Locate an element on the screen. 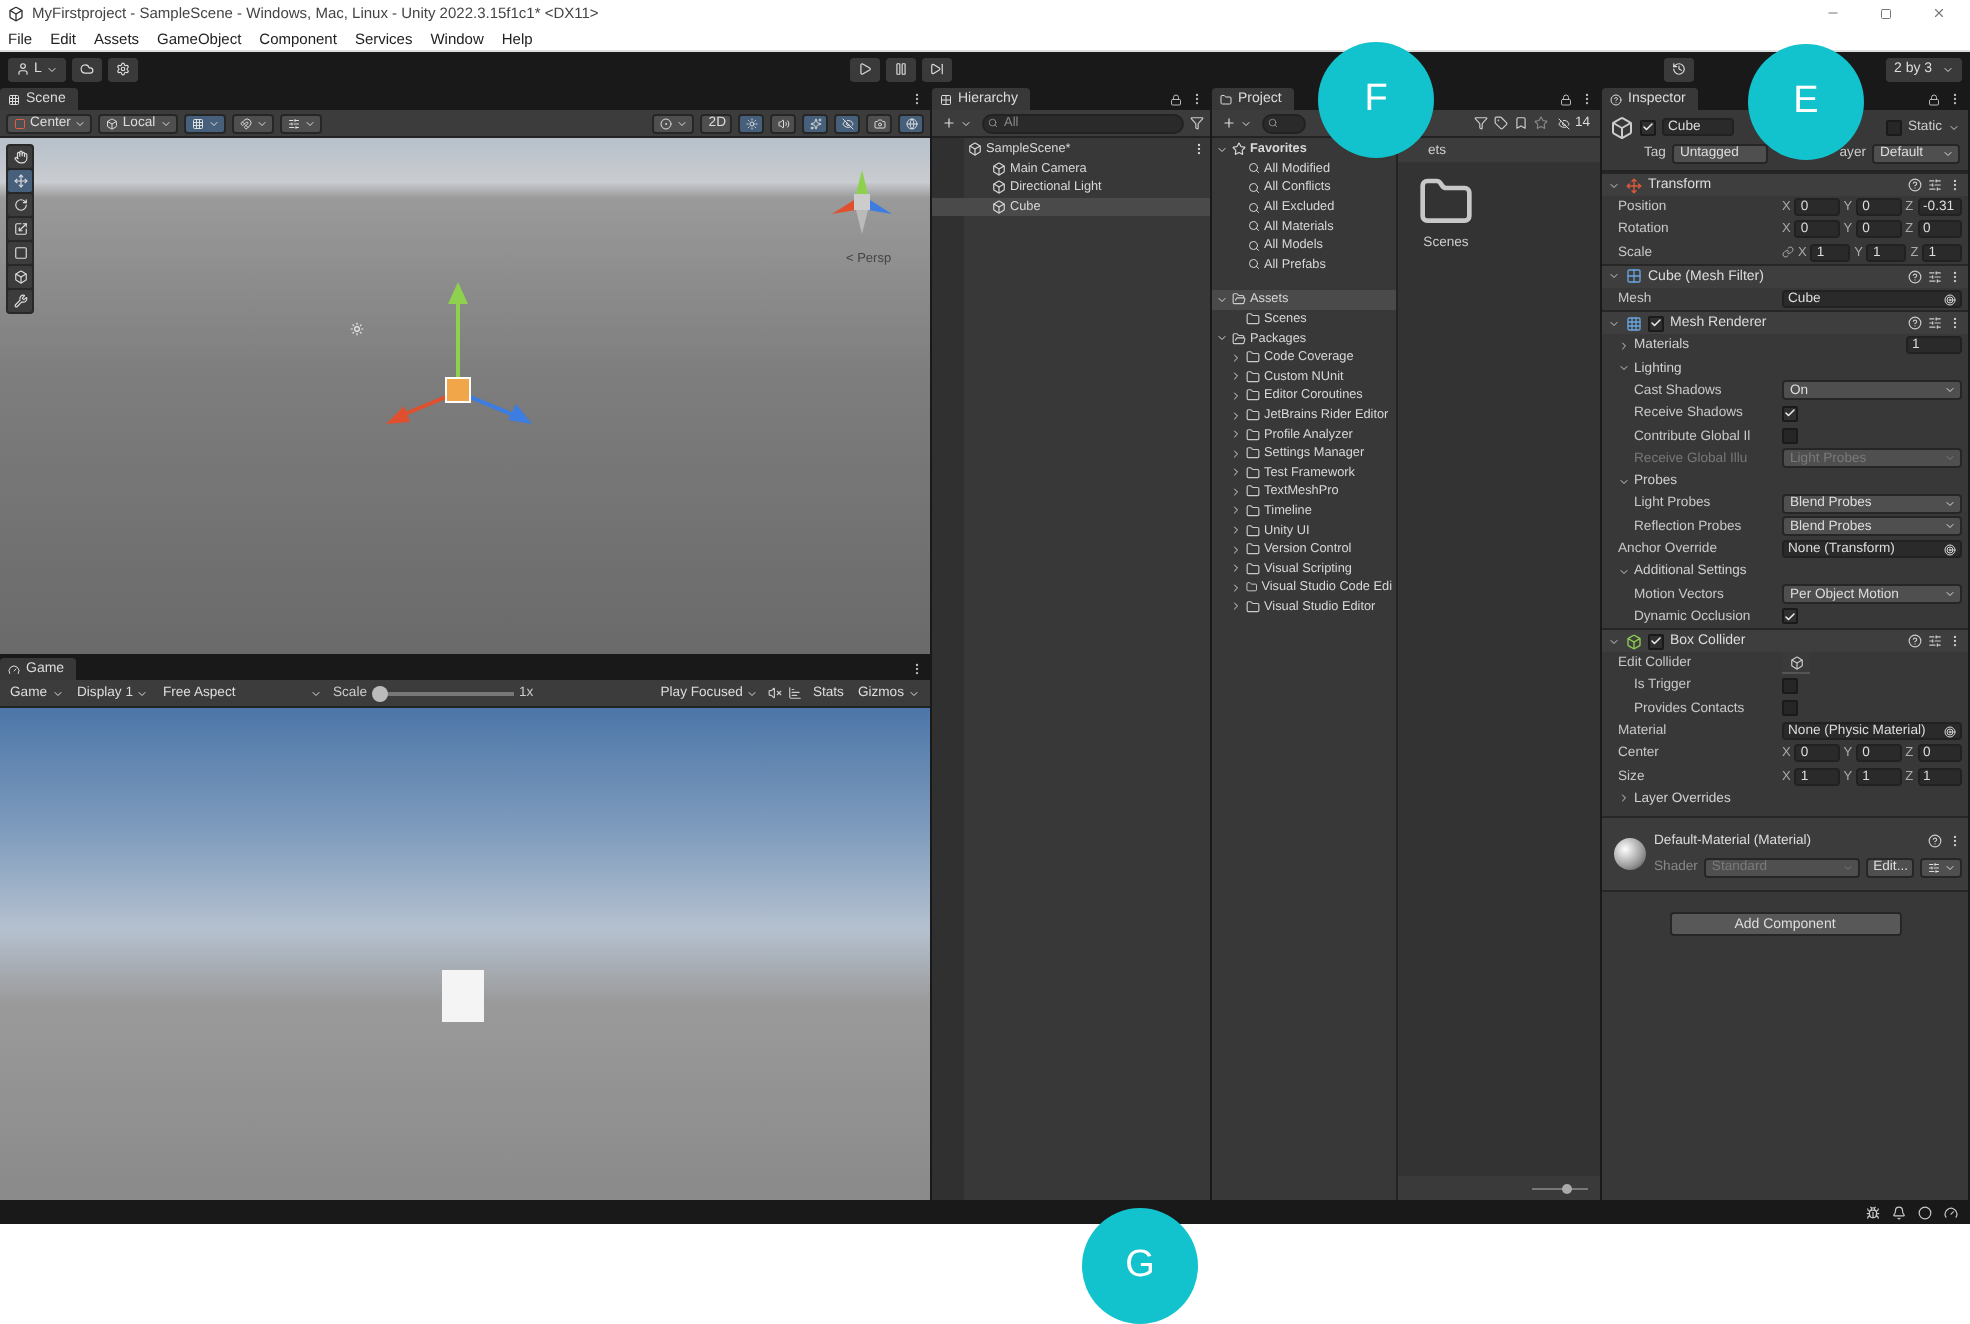 The width and height of the screenshot is (1970, 1324). bookmark-icon is located at coordinates (1521, 123).